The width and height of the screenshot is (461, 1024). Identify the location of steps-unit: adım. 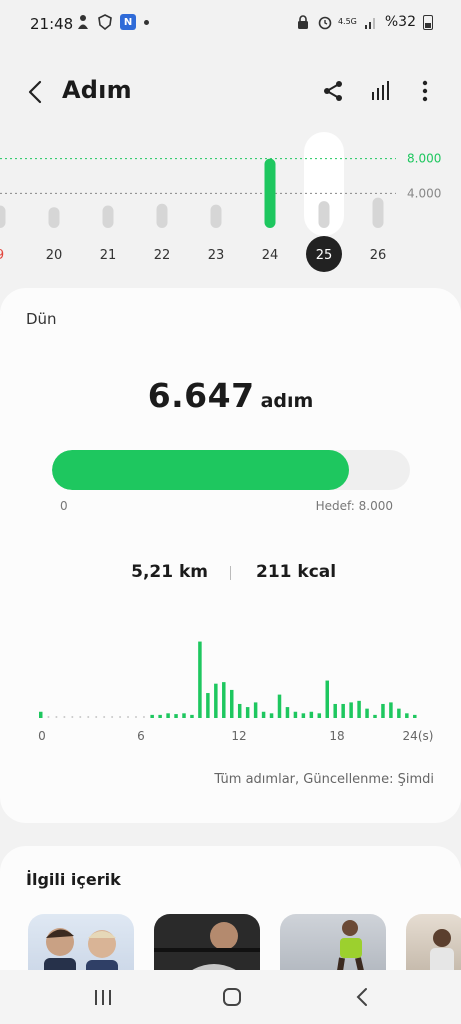
(287, 401).